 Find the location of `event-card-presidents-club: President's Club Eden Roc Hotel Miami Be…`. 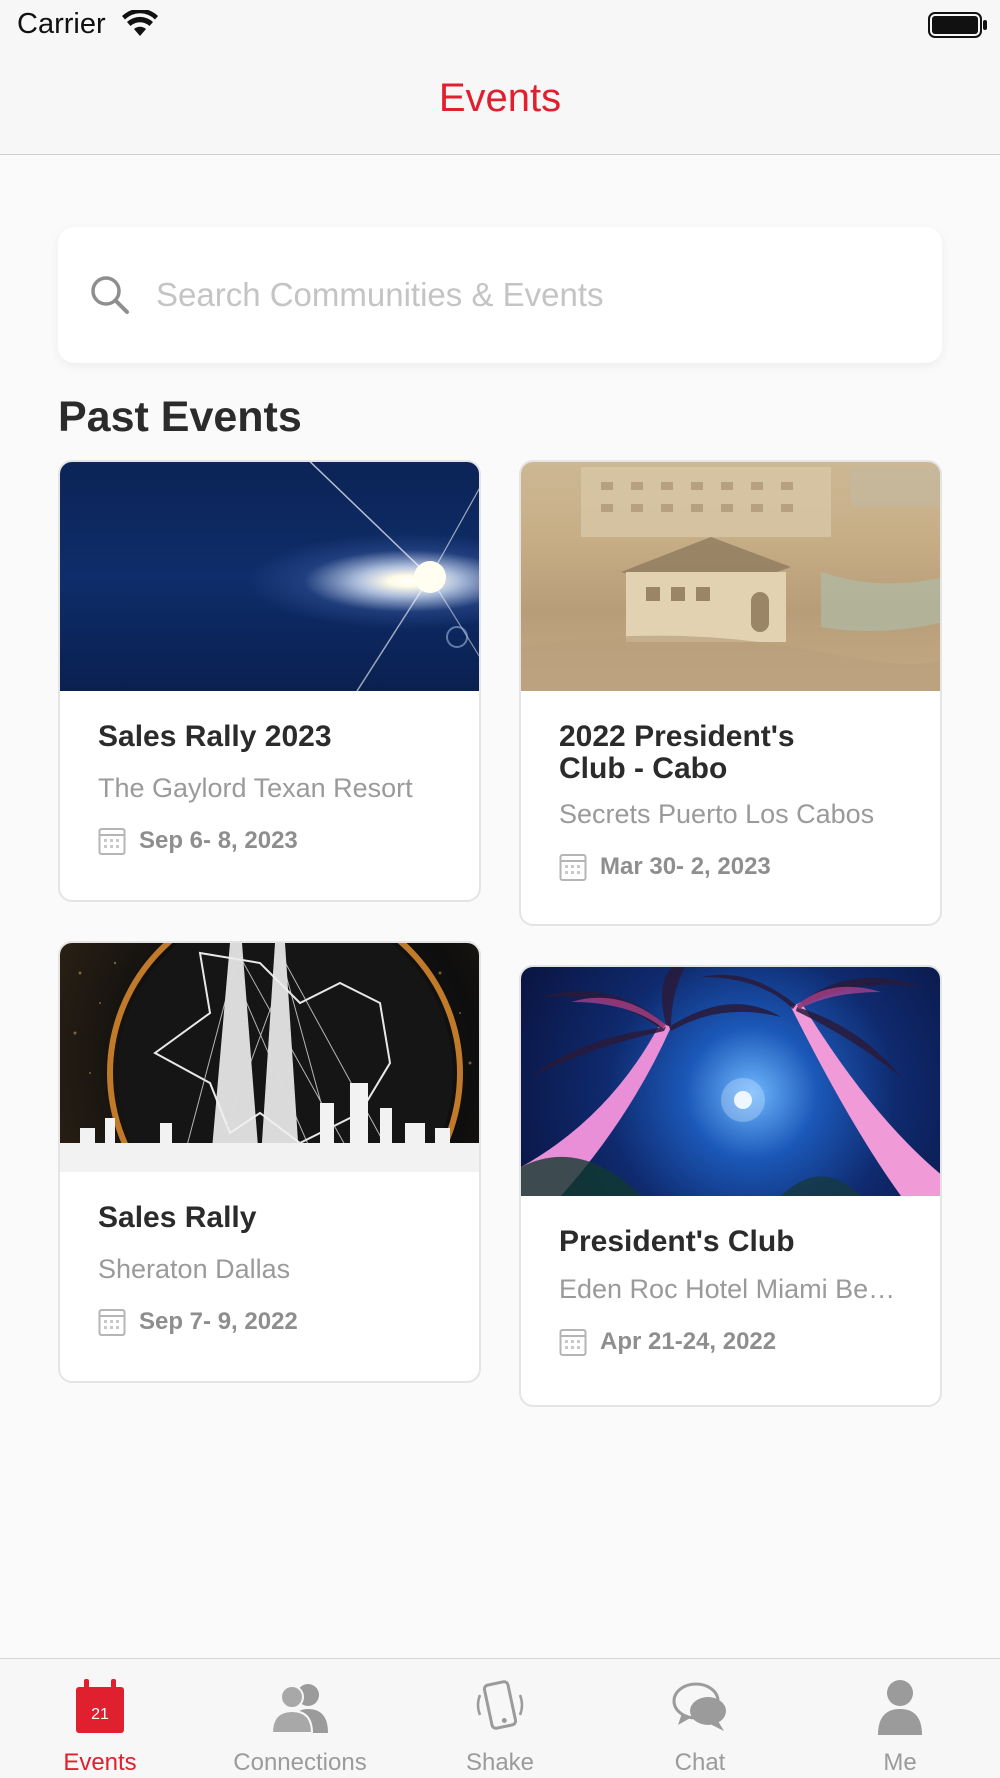

event-card-presidents-club: President's Club Eden Roc Hotel Miami Be… is located at coordinates (730, 1186).